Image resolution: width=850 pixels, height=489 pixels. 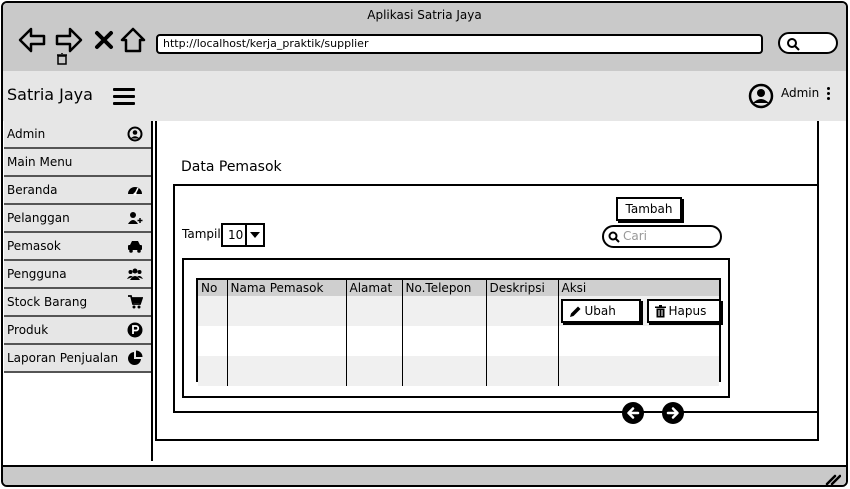 I want to click on dashboard-icon, so click(x=135, y=191).